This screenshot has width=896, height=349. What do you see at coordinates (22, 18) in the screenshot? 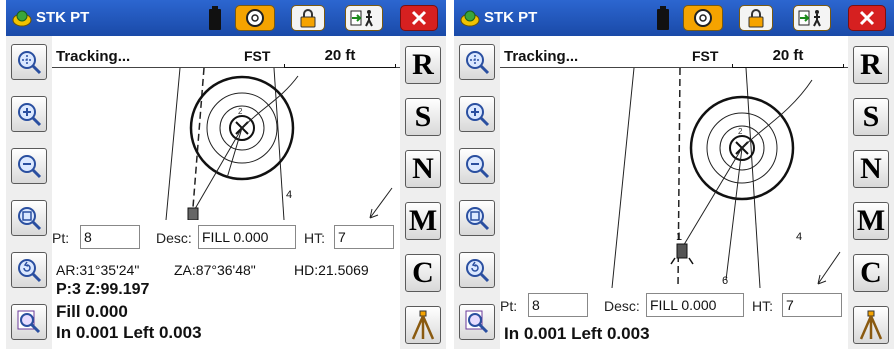
I see `stake-logo-icon` at bounding box center [22, 18].